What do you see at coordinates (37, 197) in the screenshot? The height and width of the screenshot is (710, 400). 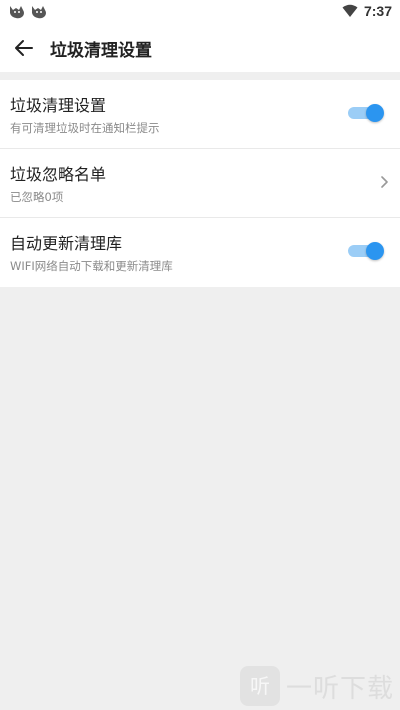 I see `setting-subtitle: 已忽略0项` at bounding box center [37, 197].